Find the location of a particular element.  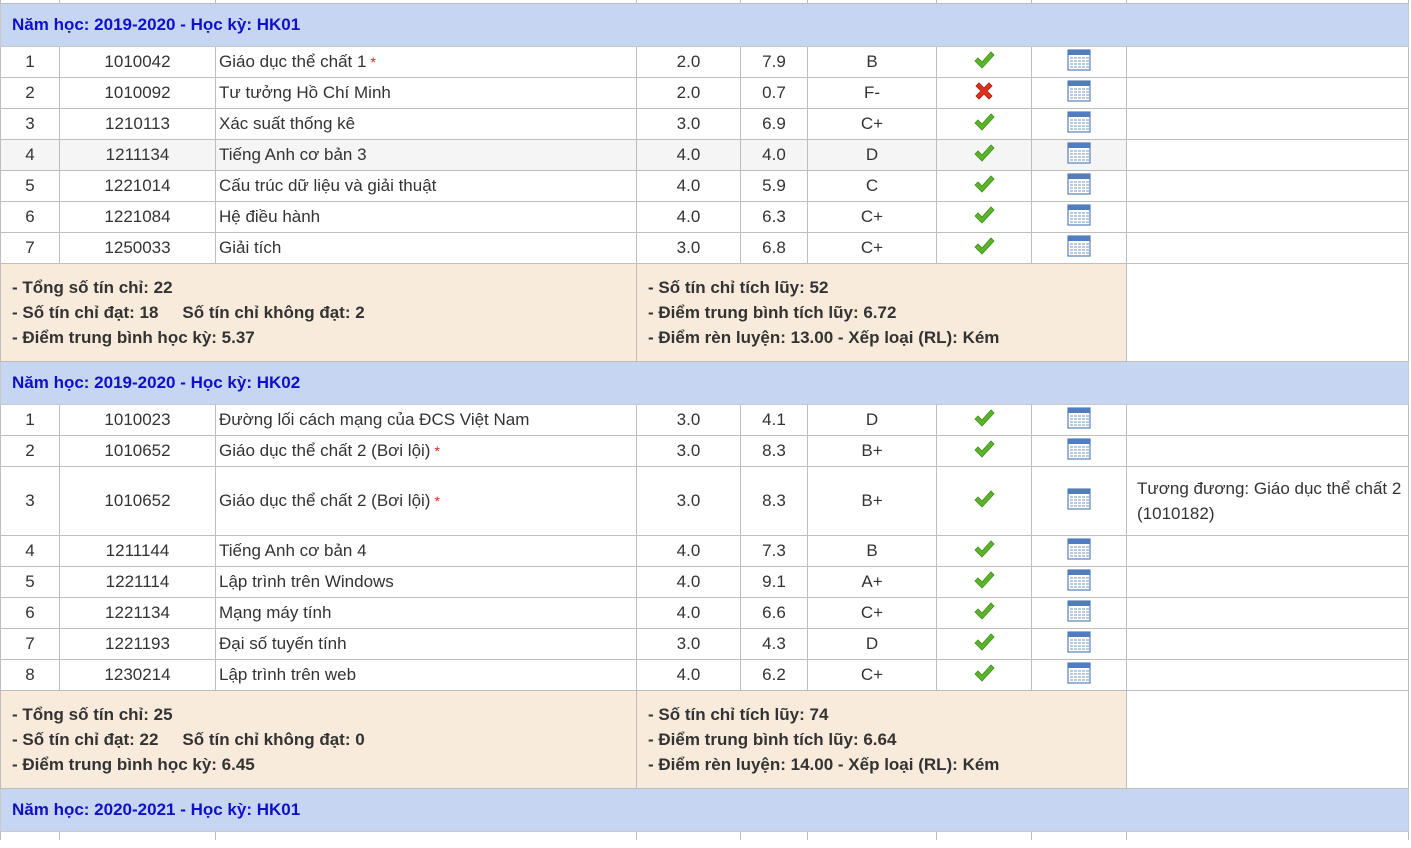

course-score: 6.9 is located at coordinates (774, 124).